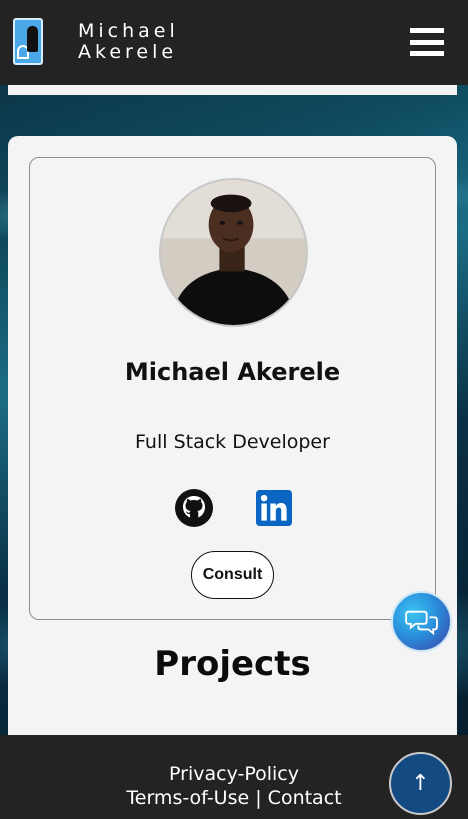 This screenshot has width=468, height=819. Describe the element at coordinates (232, 90) in the screenshot. I see `top-panel-edge` at that location.